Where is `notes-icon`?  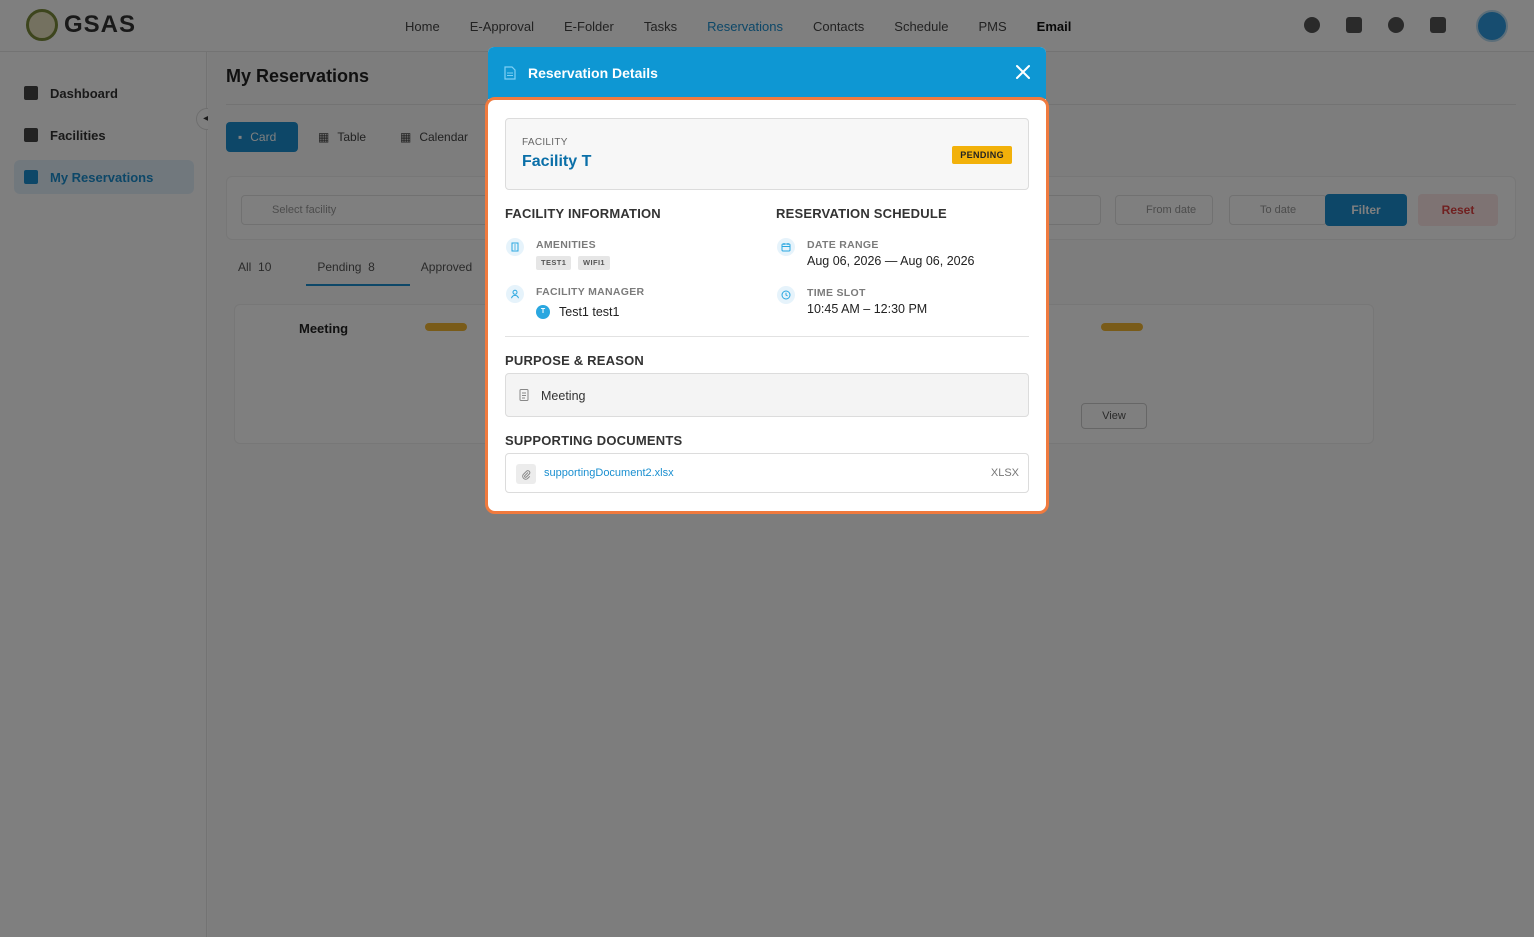
notes-icon is located at coordinates (524, 395).